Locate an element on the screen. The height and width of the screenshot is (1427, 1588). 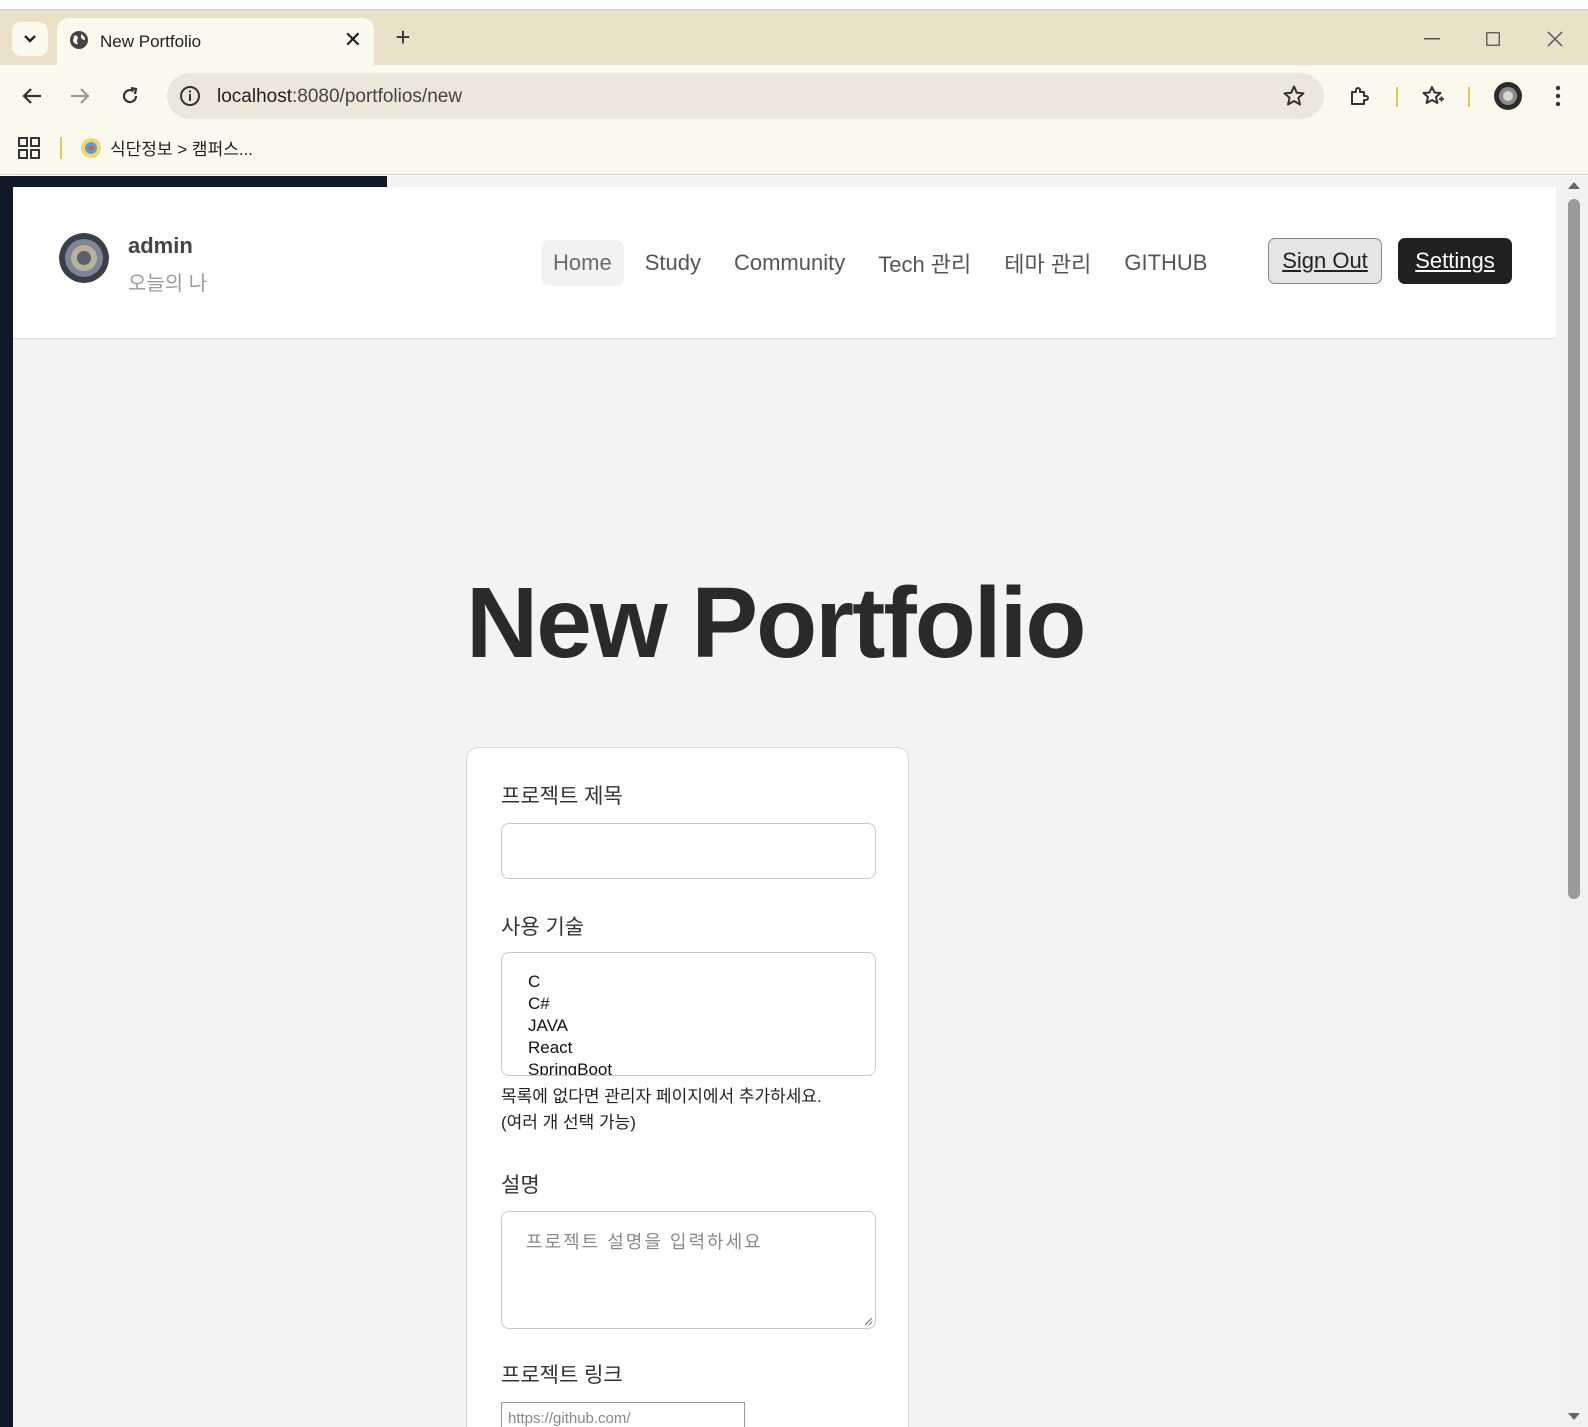
close-tab-icon: ✕ is located at coordinates (353, 40).